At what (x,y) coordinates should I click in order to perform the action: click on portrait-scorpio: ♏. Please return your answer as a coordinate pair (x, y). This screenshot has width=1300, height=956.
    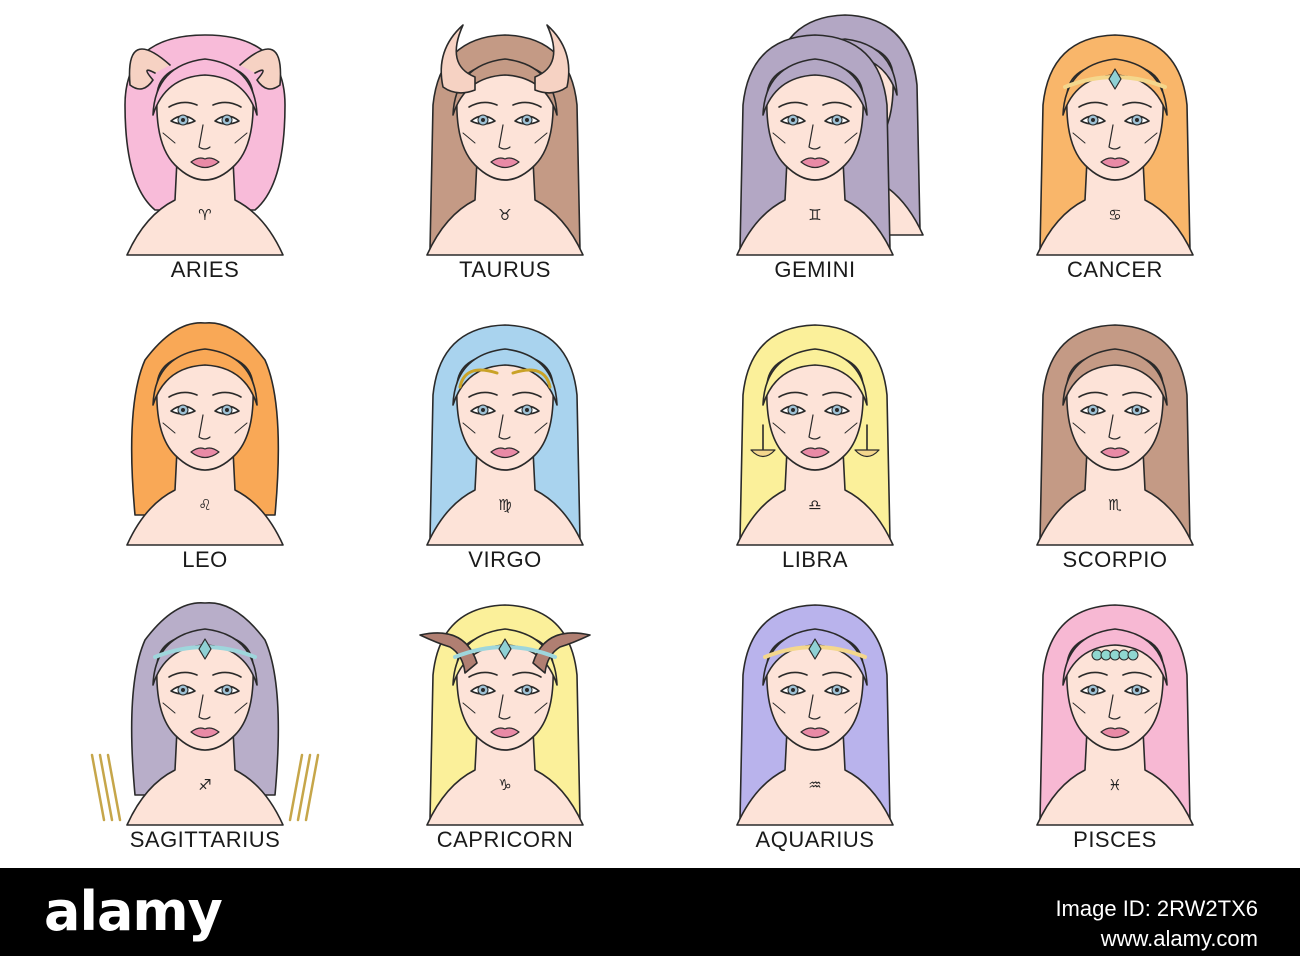
    Looking at the image, I should click on (1115, 435).